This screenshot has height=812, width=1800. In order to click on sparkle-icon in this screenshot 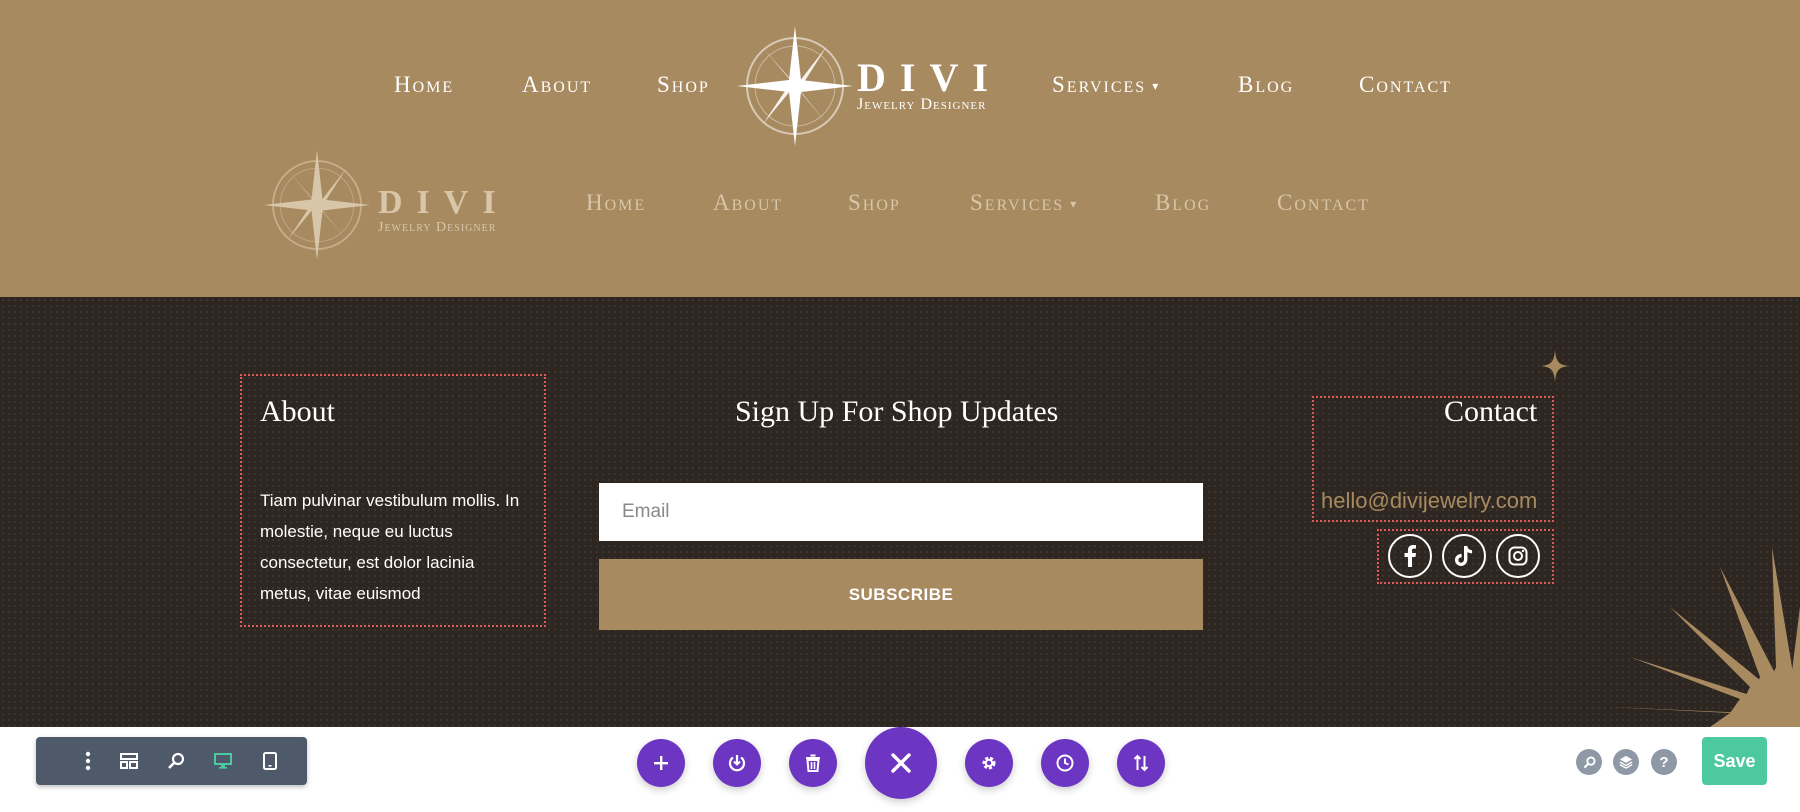, I will do `click(1555, 366)`.